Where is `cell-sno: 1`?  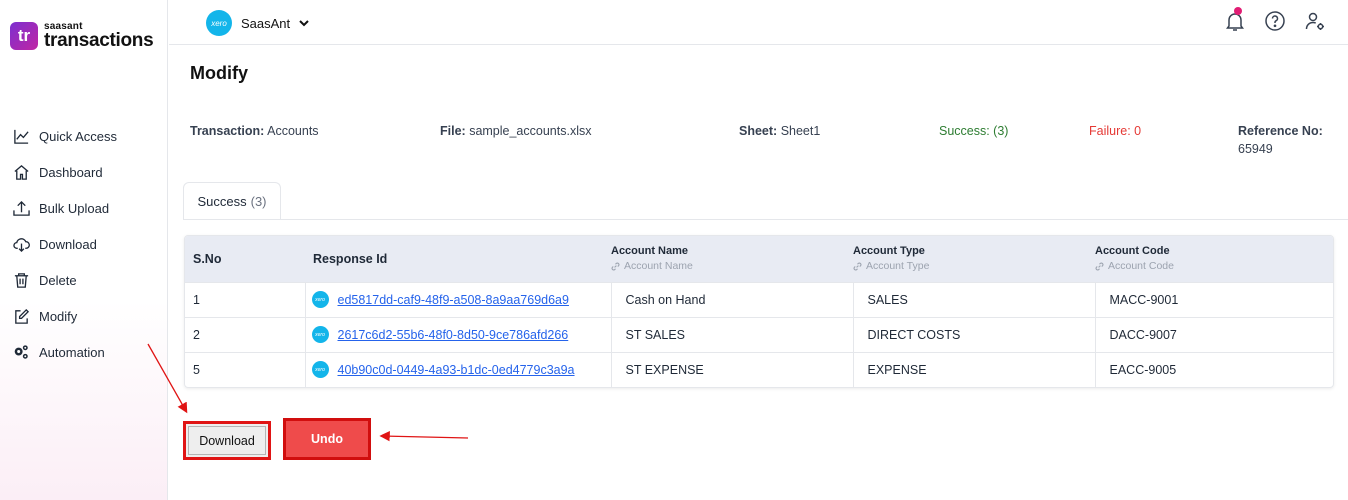 cell-sno: 1 is located at coordinates (196, 299).